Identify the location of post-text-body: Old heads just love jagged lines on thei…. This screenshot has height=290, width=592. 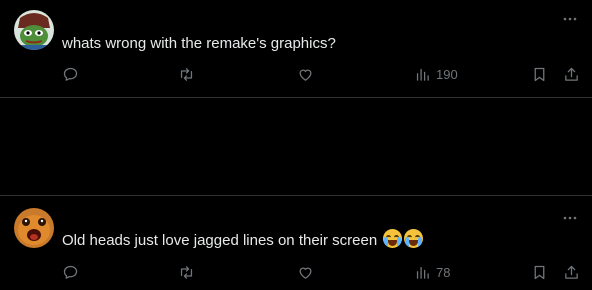
(220, 240).